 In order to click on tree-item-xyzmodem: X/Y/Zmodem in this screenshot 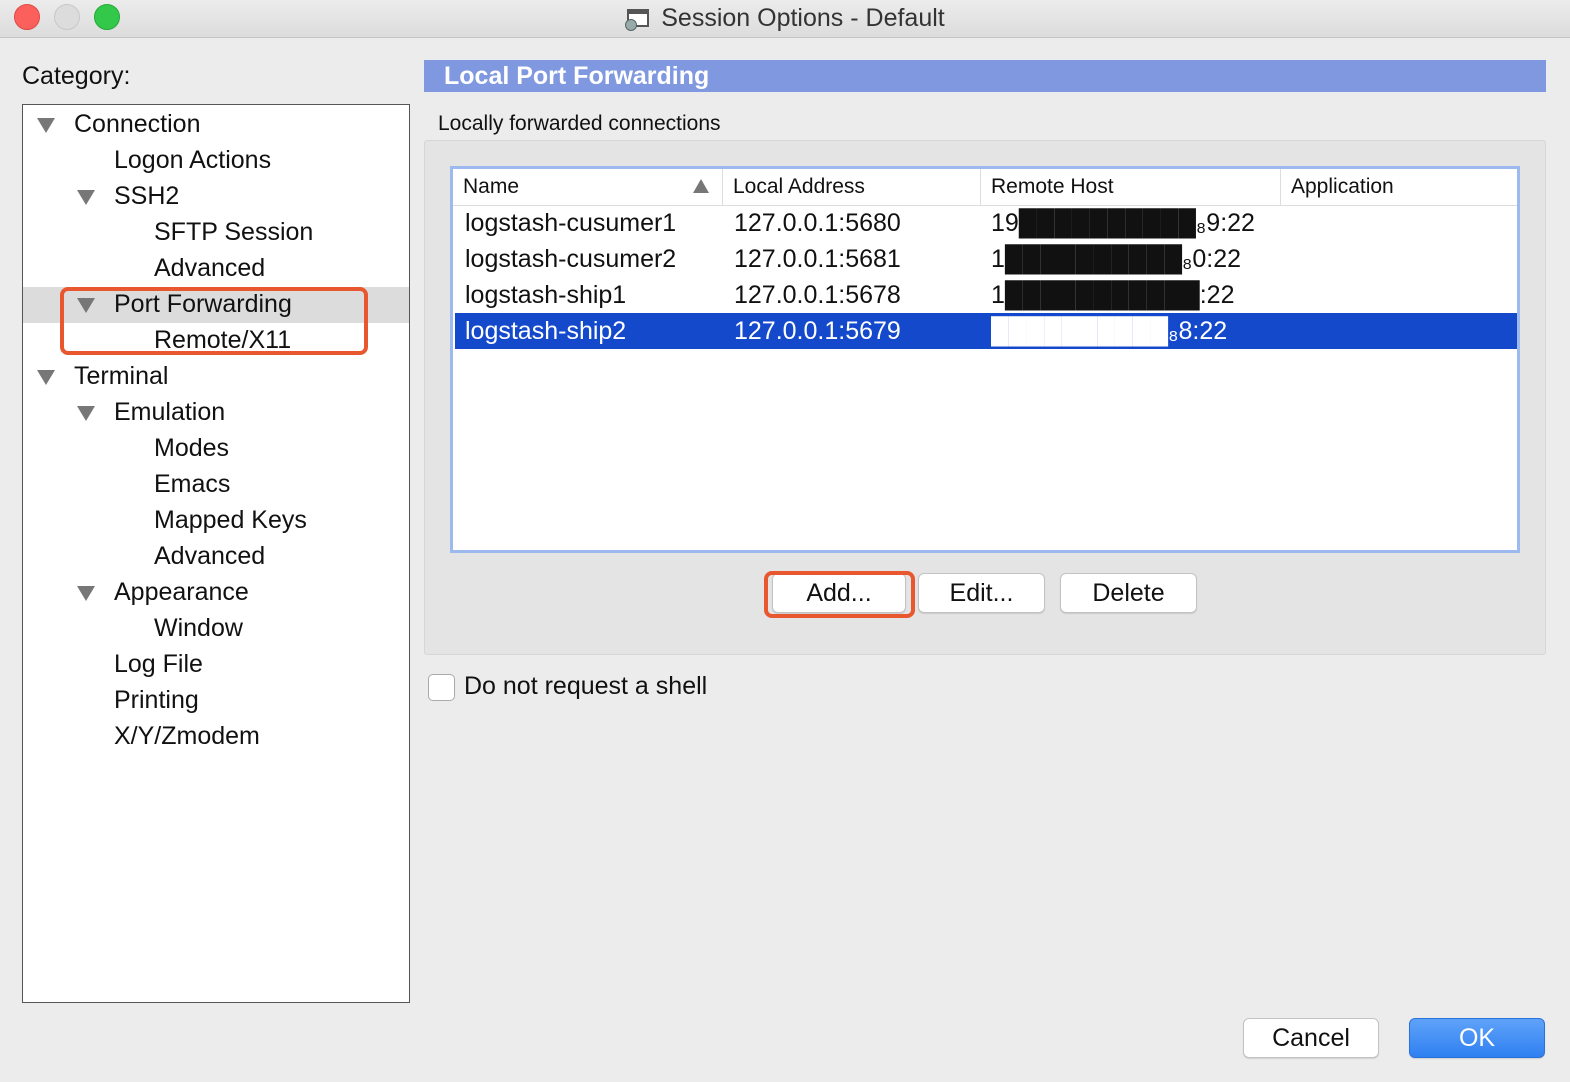, I will do `click(216, 737)`.